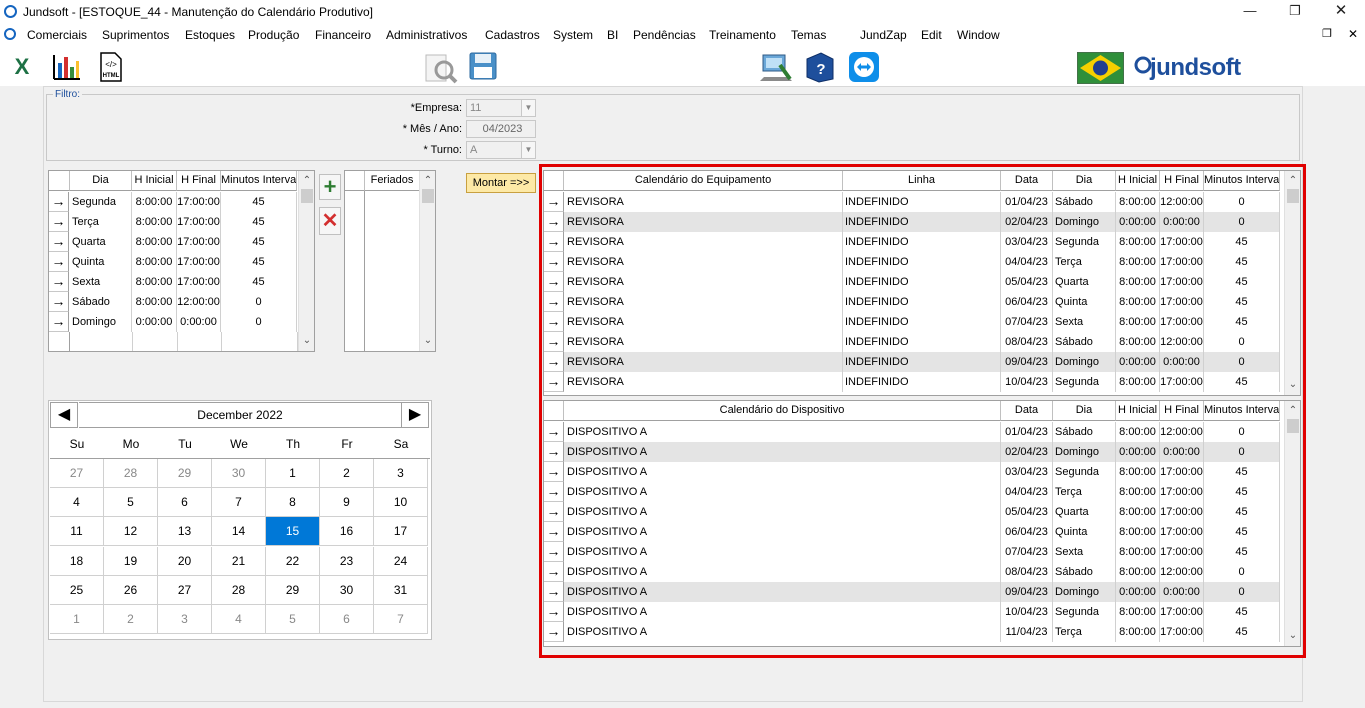 The image size is (1365, 708). What do you see at coordinates (501, 129) in the screenshot?
I see `mes-ano-input: 04/2023` at bounding box center [501, 129].